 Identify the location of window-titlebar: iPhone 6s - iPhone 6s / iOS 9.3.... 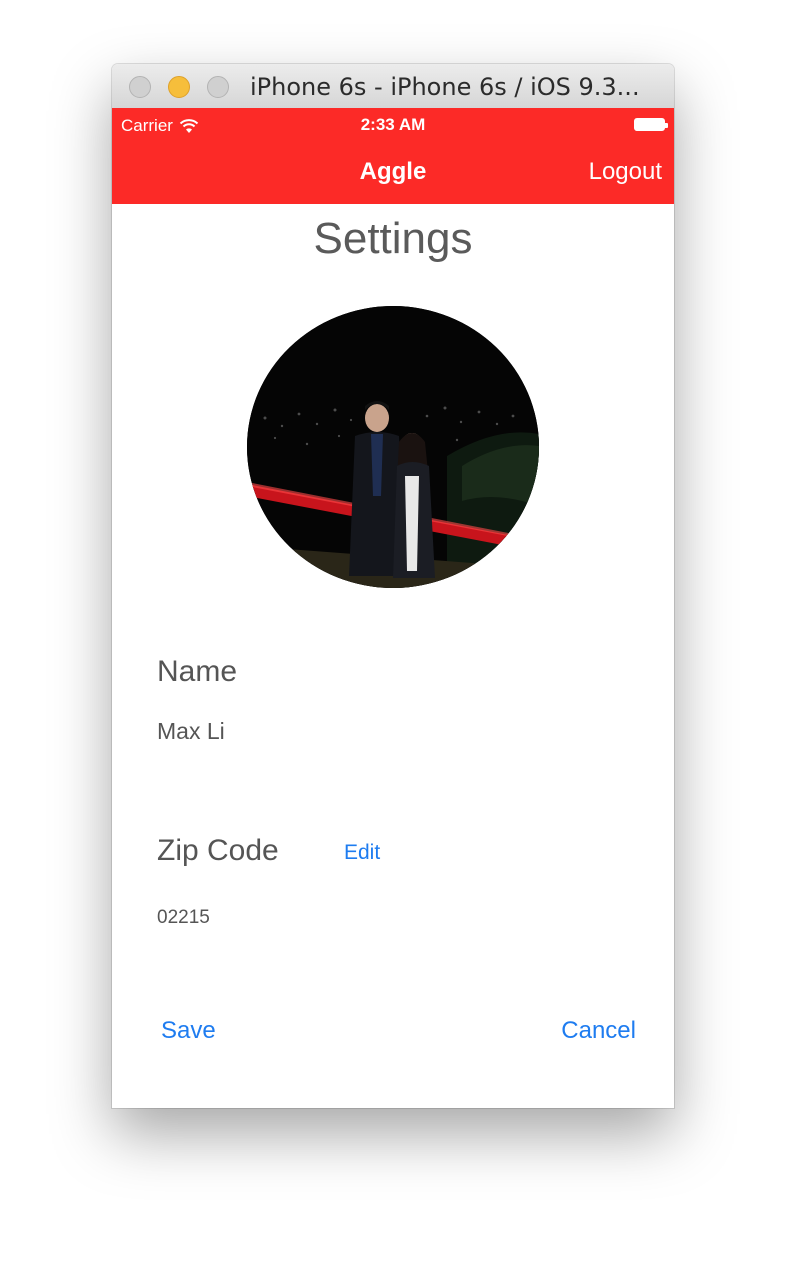
(393, 86).